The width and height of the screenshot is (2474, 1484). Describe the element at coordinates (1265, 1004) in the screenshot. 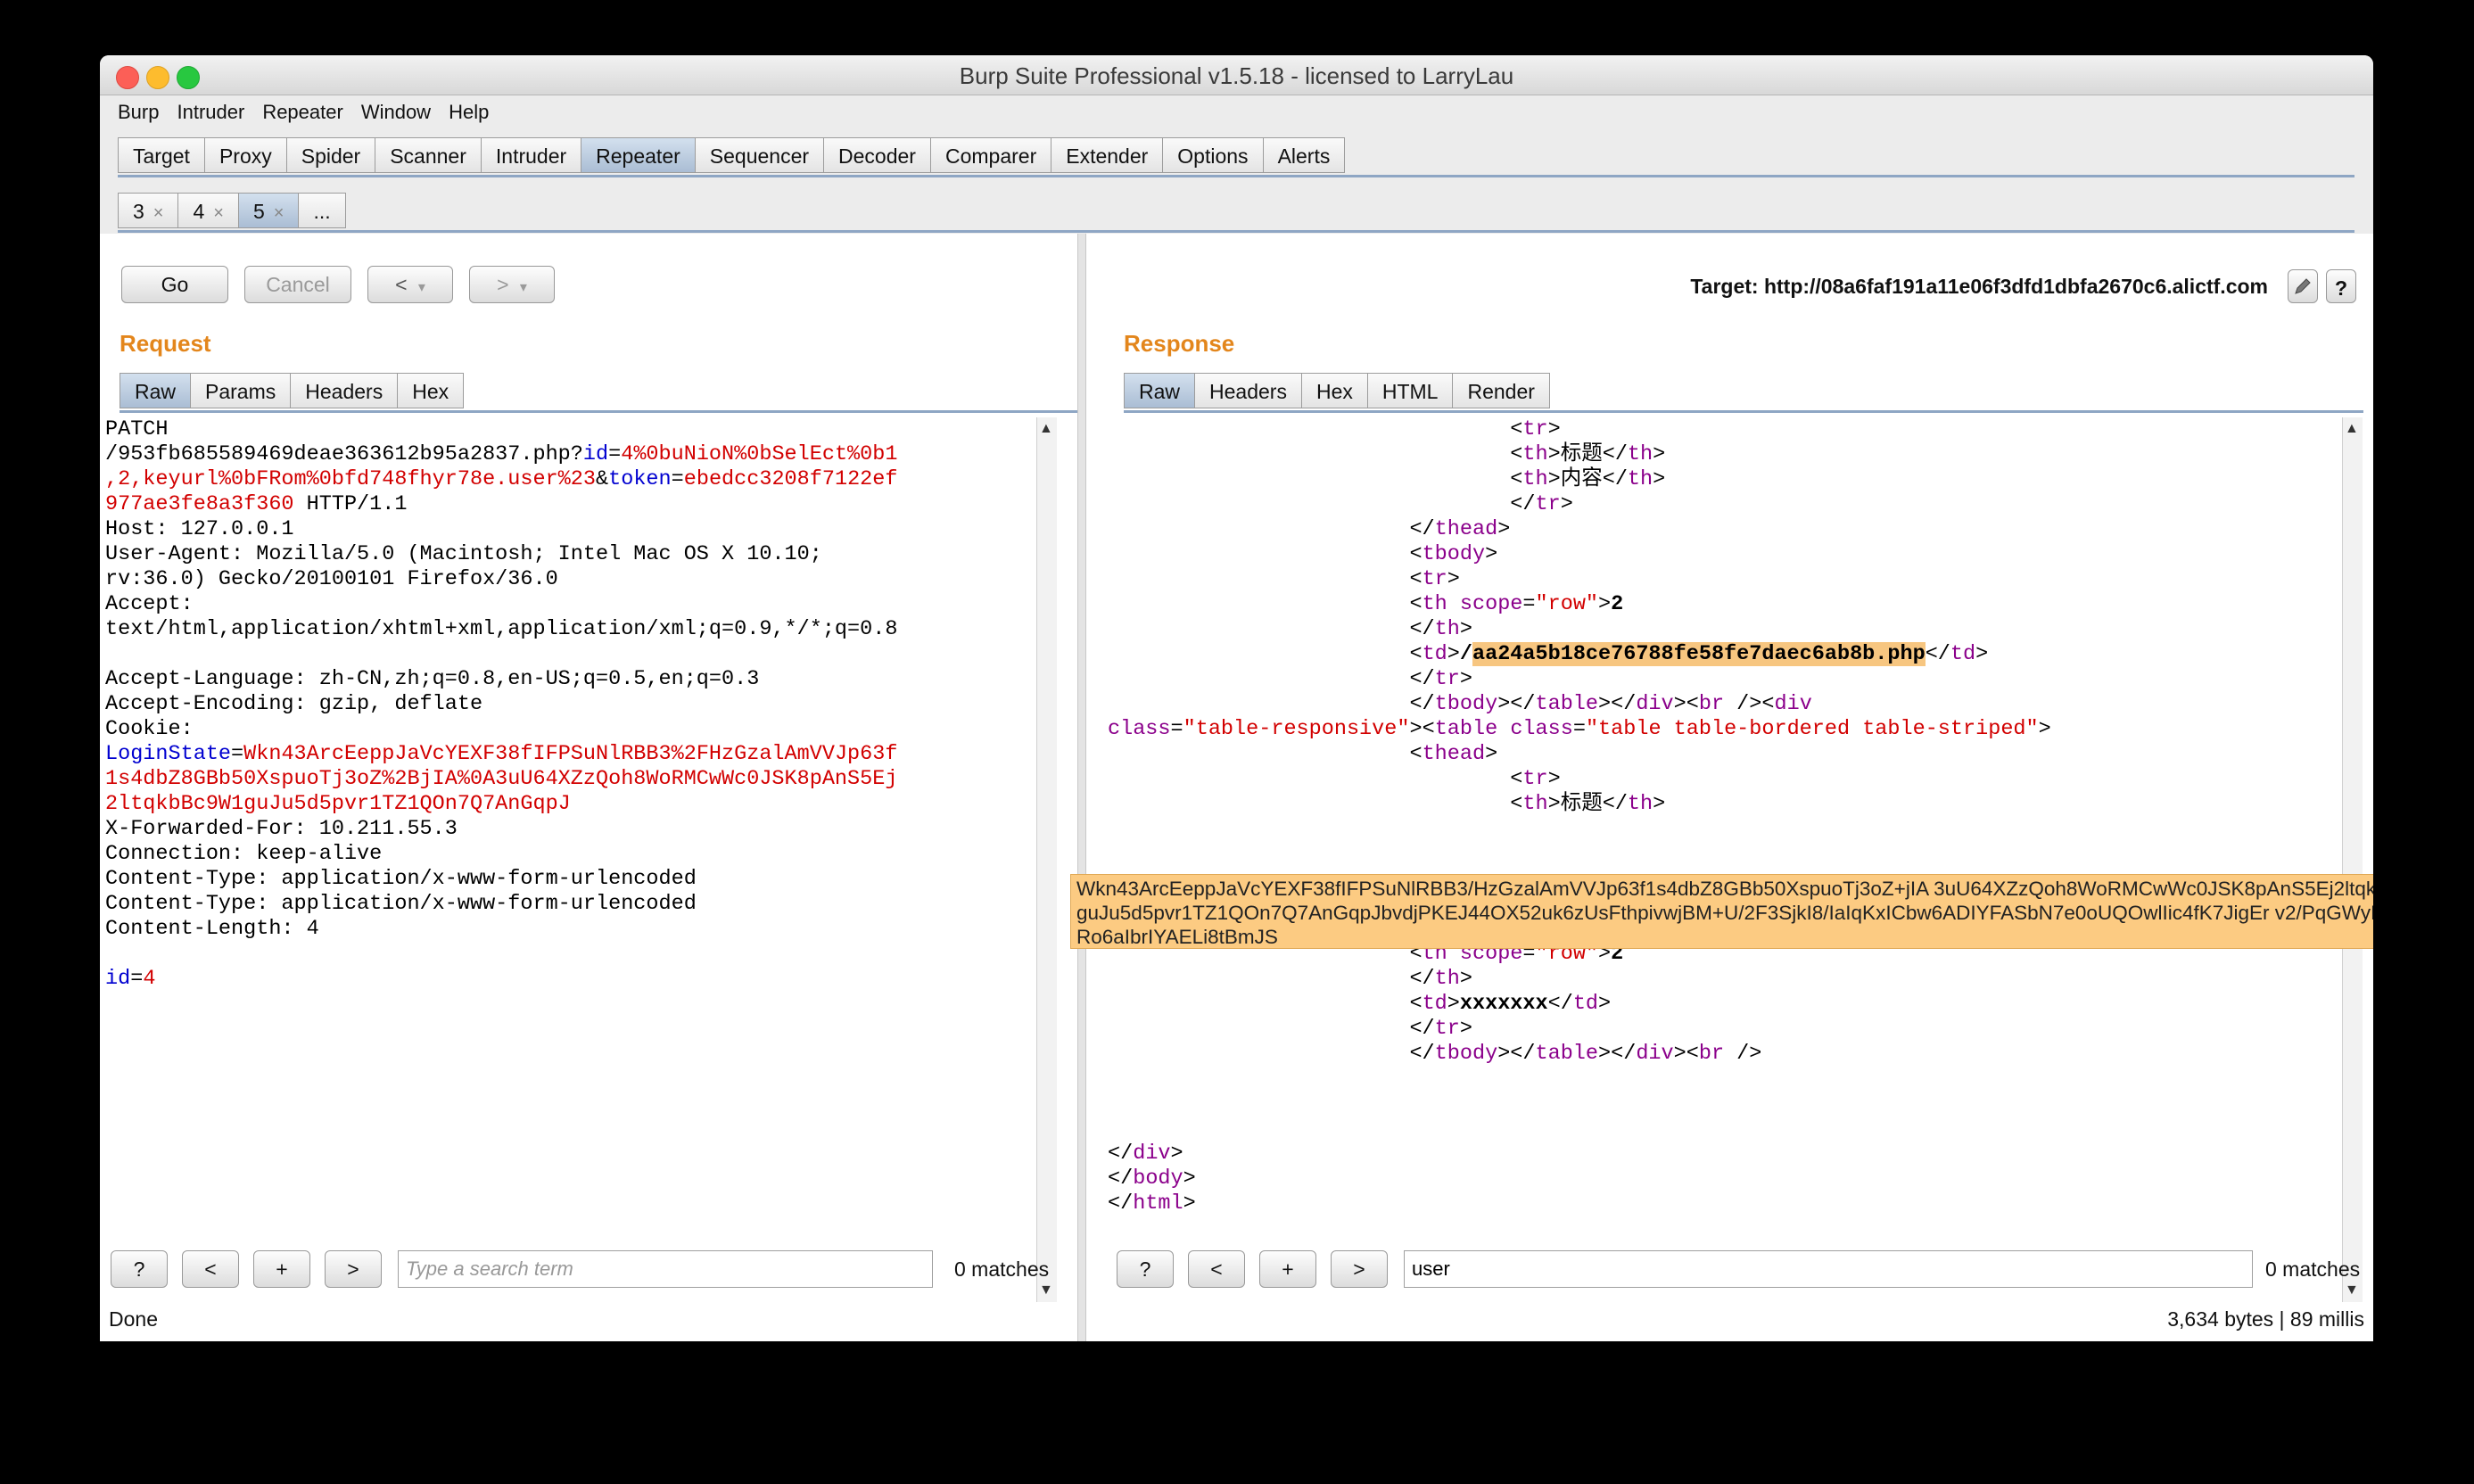

I see `code-token: <` at that location.